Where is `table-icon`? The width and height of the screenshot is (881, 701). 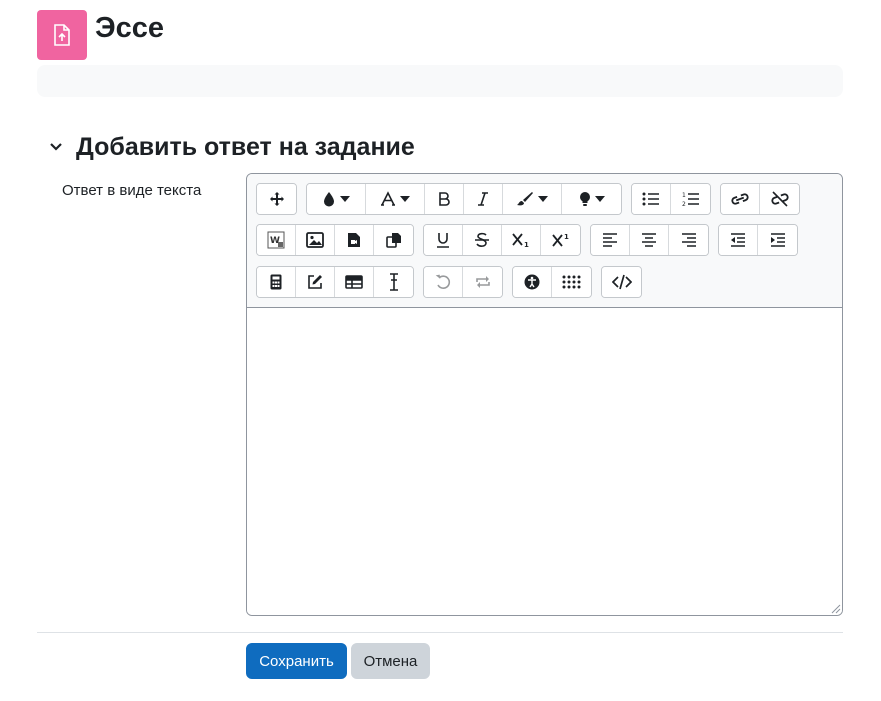
table-icon is located at coordinates (354, 282).